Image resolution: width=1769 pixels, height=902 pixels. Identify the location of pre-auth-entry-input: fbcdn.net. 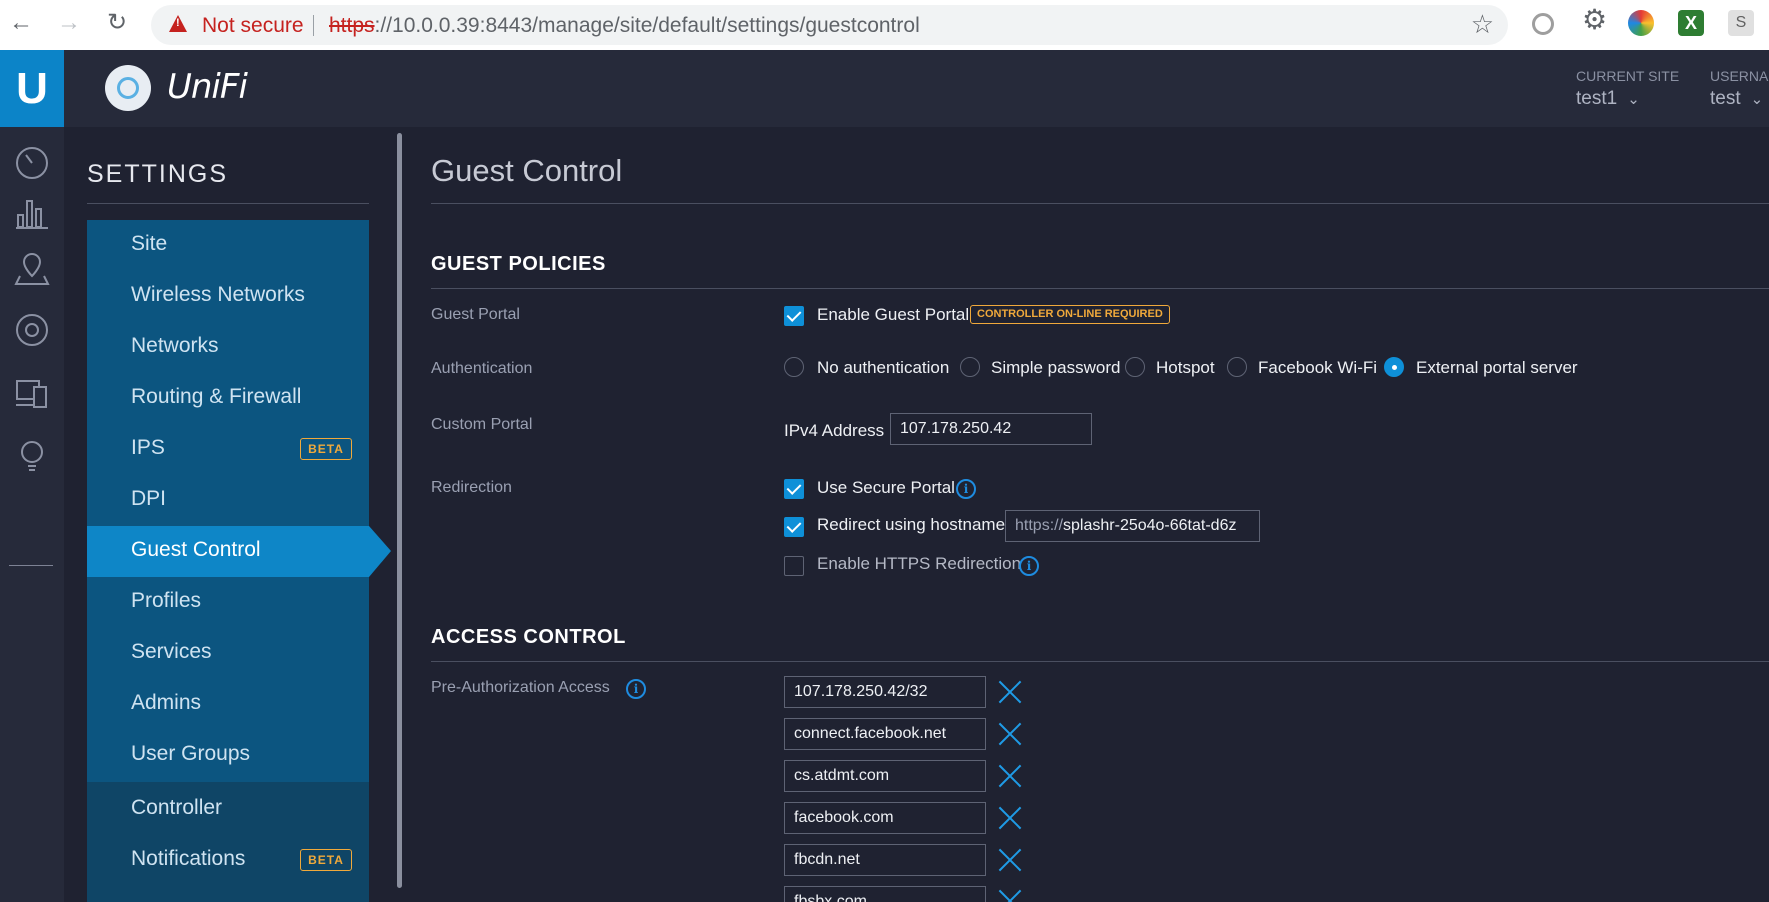
(885, 860).